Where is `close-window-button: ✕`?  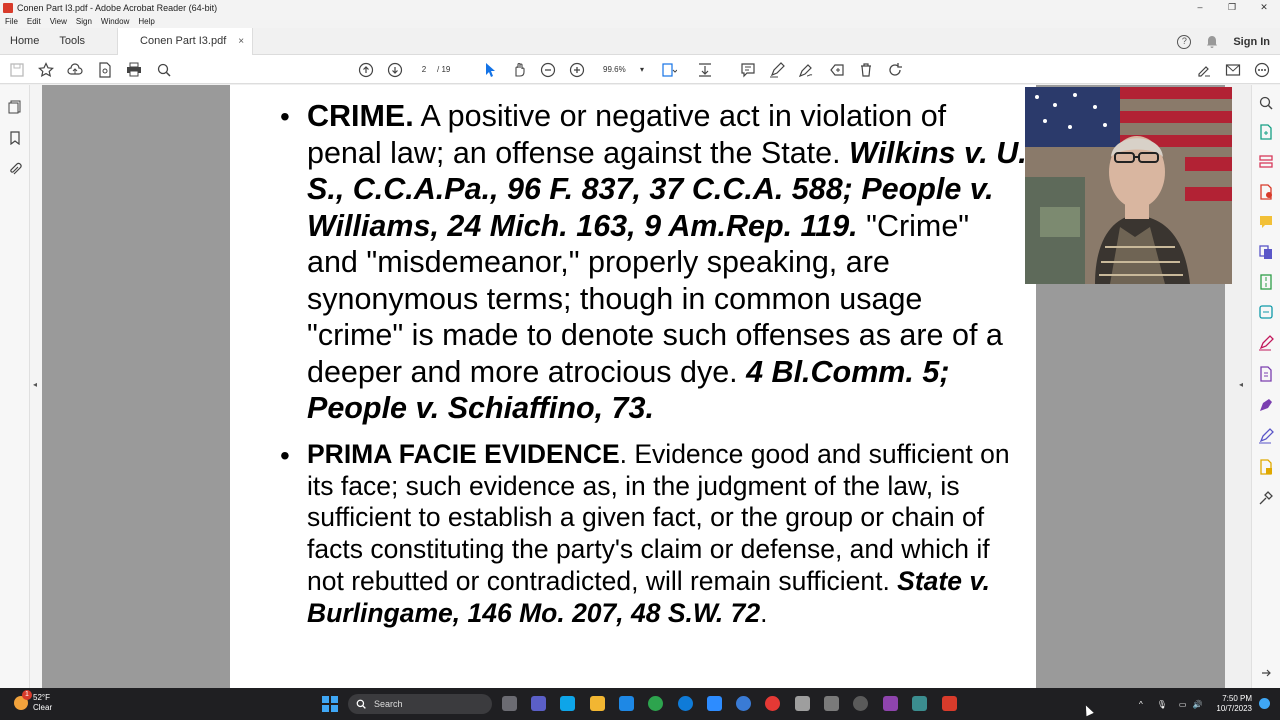 close-window-button: ✕ is located at coordinates (1264, 7).